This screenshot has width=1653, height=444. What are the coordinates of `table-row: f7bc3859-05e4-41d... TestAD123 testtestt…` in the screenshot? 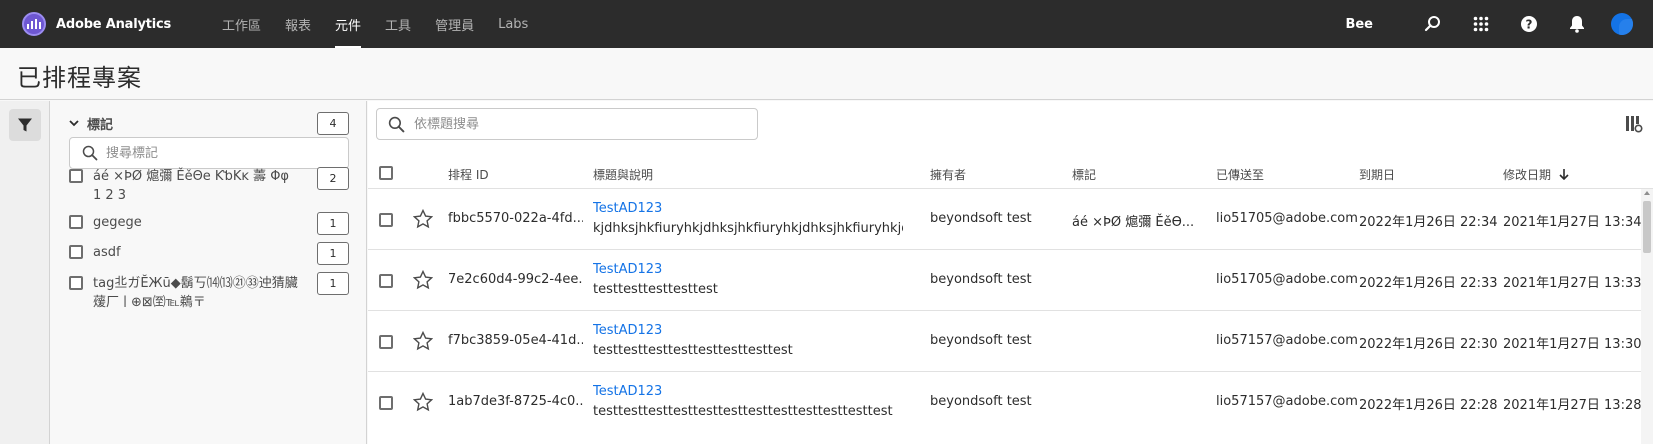 It's located at (1010, 341).